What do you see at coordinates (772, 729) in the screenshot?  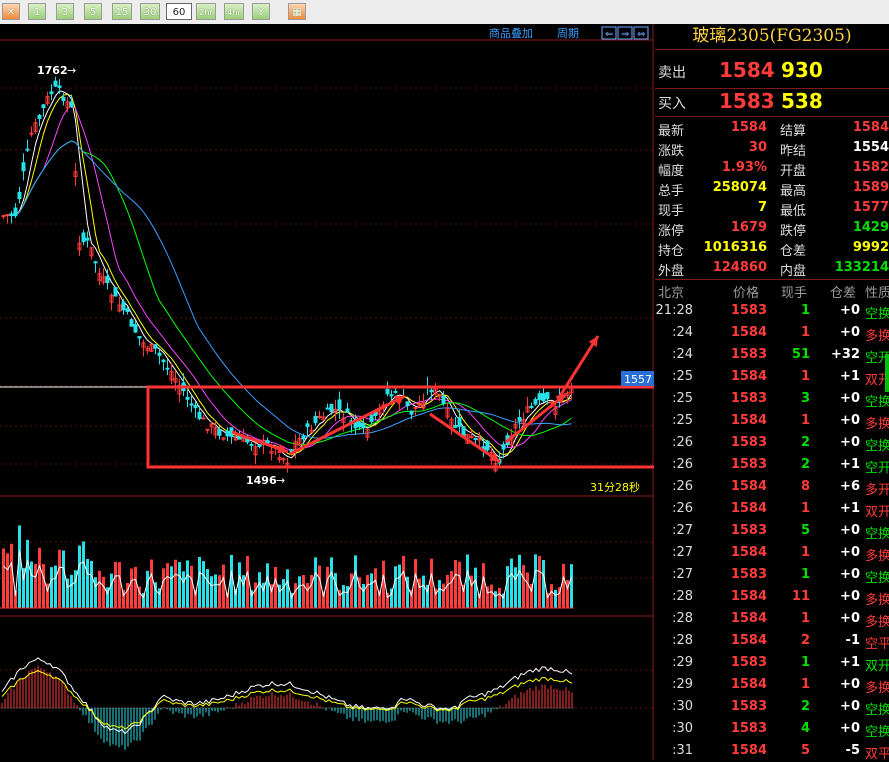 I see `tick-row: :30 1583 4 +0 空换` at bounding box center [772, 729].